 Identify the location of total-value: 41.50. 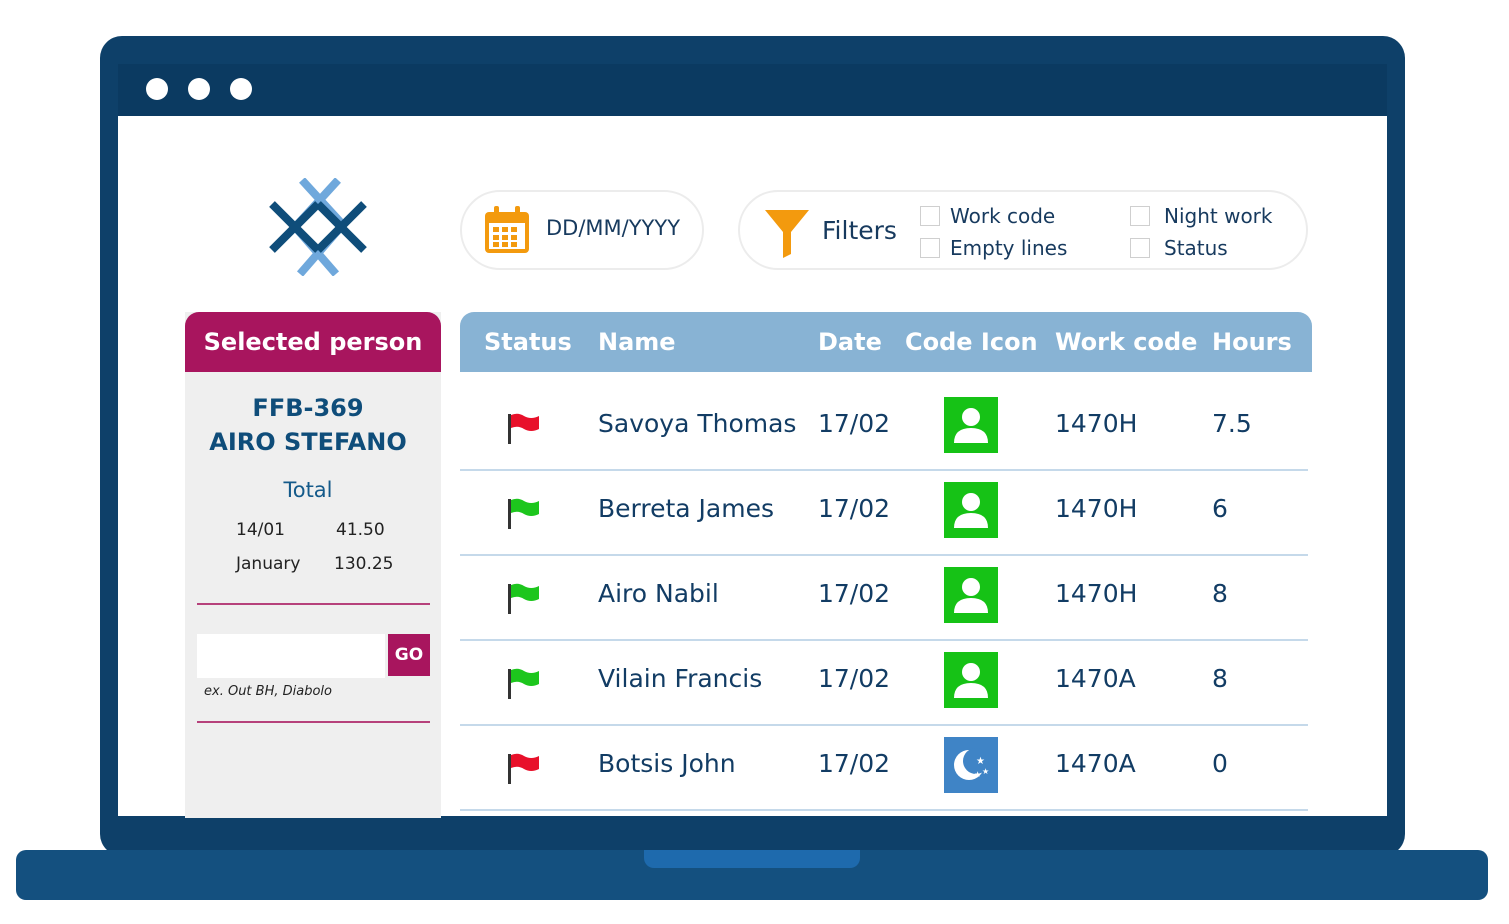
(360, 530).